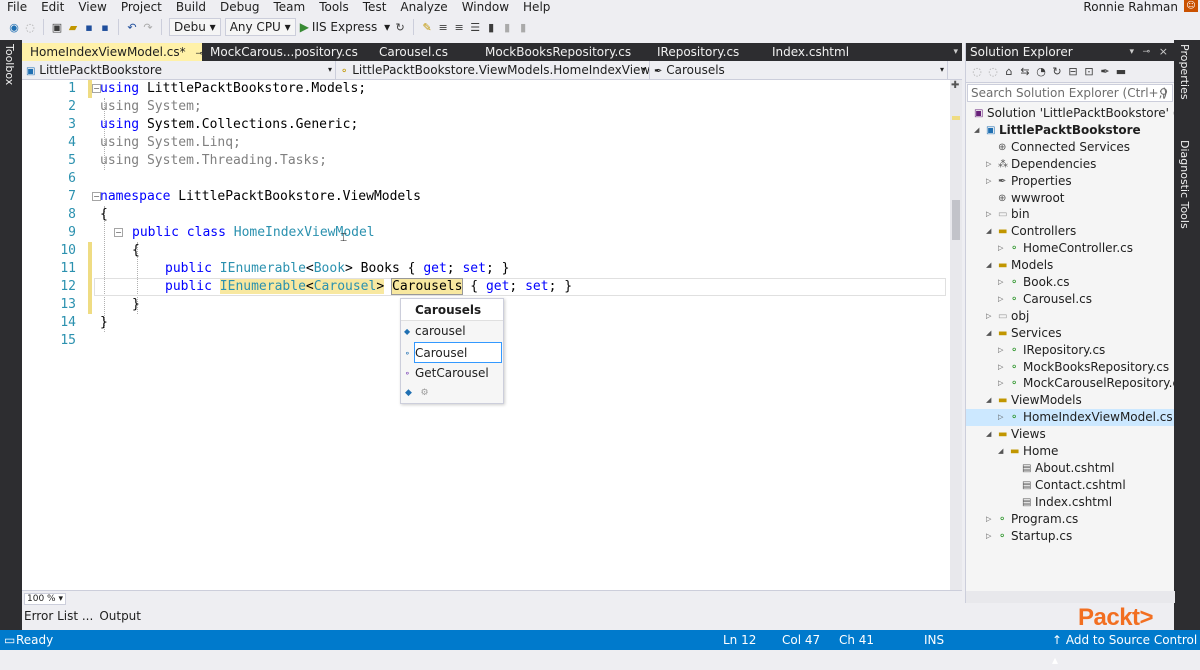 The image size is (1200, 670). I want to click on tab-output: Output, so click(120, 616).